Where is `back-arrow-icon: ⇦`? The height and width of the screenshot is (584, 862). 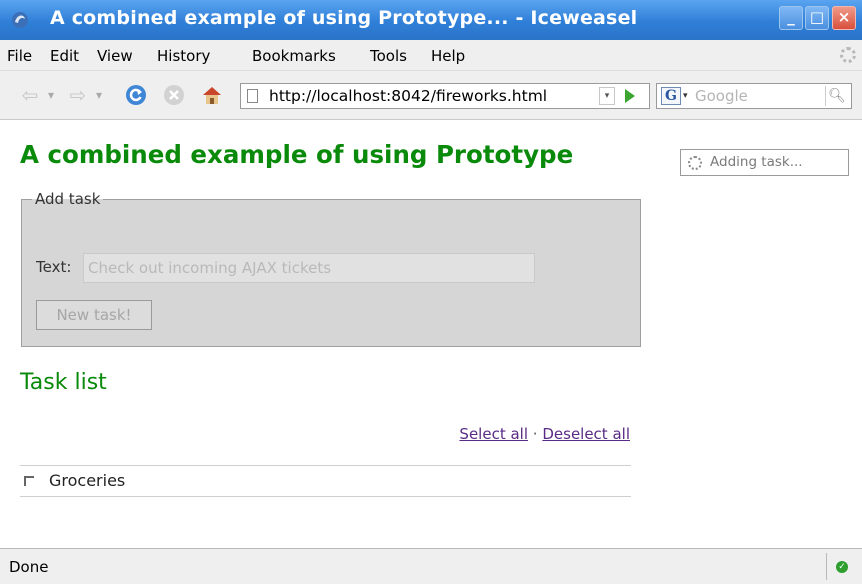 back-arrow-icon: ⇦ is located at coordinates (30, 95).